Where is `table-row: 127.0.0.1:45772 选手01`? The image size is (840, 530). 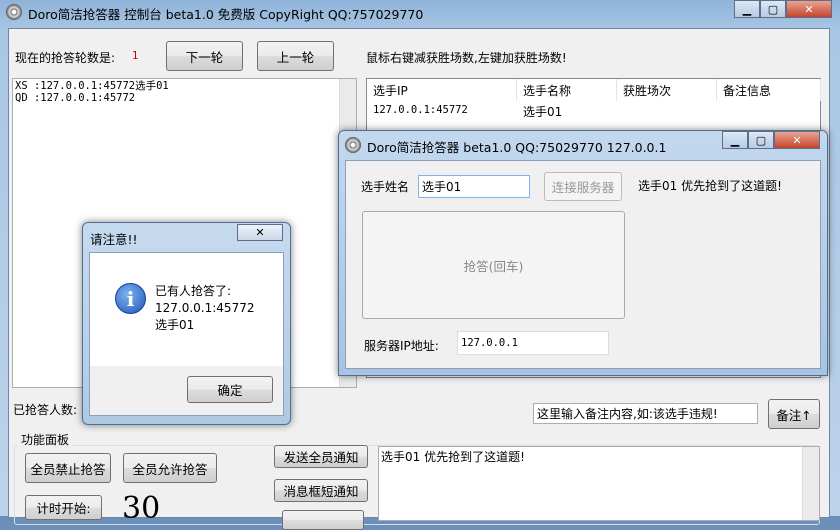 table-row: 127.0.0.1:45772 选手01 is located at coordinates (593, 111).